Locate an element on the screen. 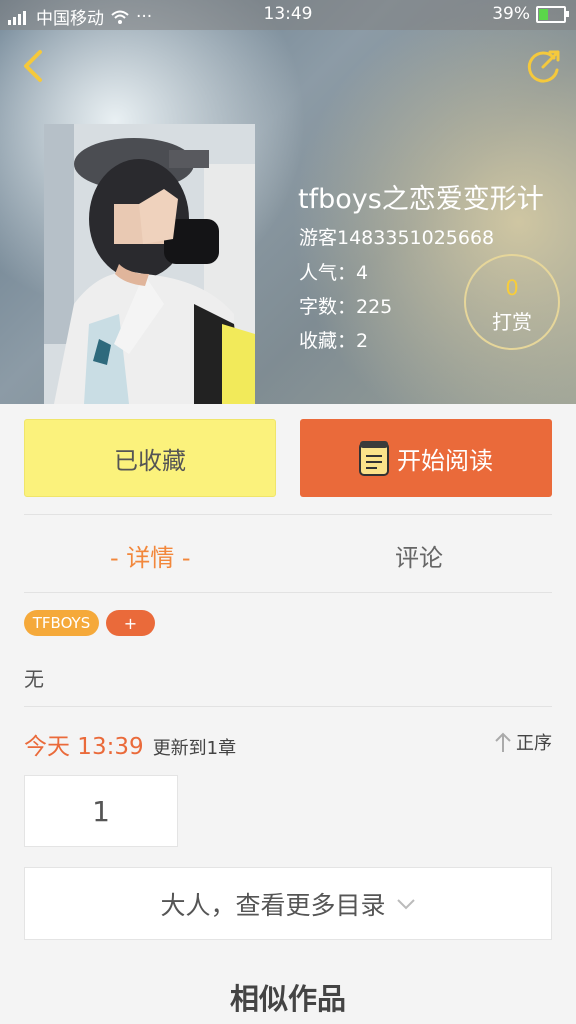 Image resolution: width=576 pixels, height=1024 pixels. book-favorites: 收藏：2 is located at coordinates (334, 341).